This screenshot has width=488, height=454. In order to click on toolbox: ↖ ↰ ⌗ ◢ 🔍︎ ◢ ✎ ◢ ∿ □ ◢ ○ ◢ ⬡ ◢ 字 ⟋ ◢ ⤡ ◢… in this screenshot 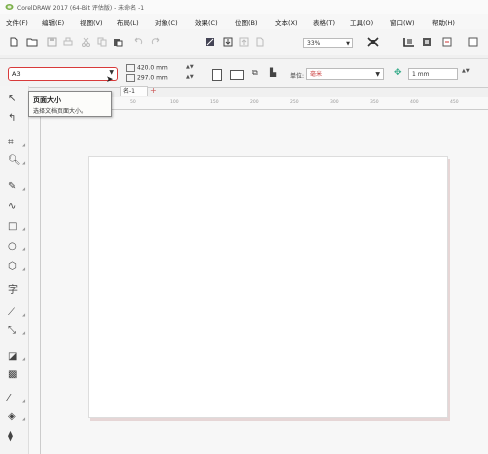, I will do `click(14, 270)`.